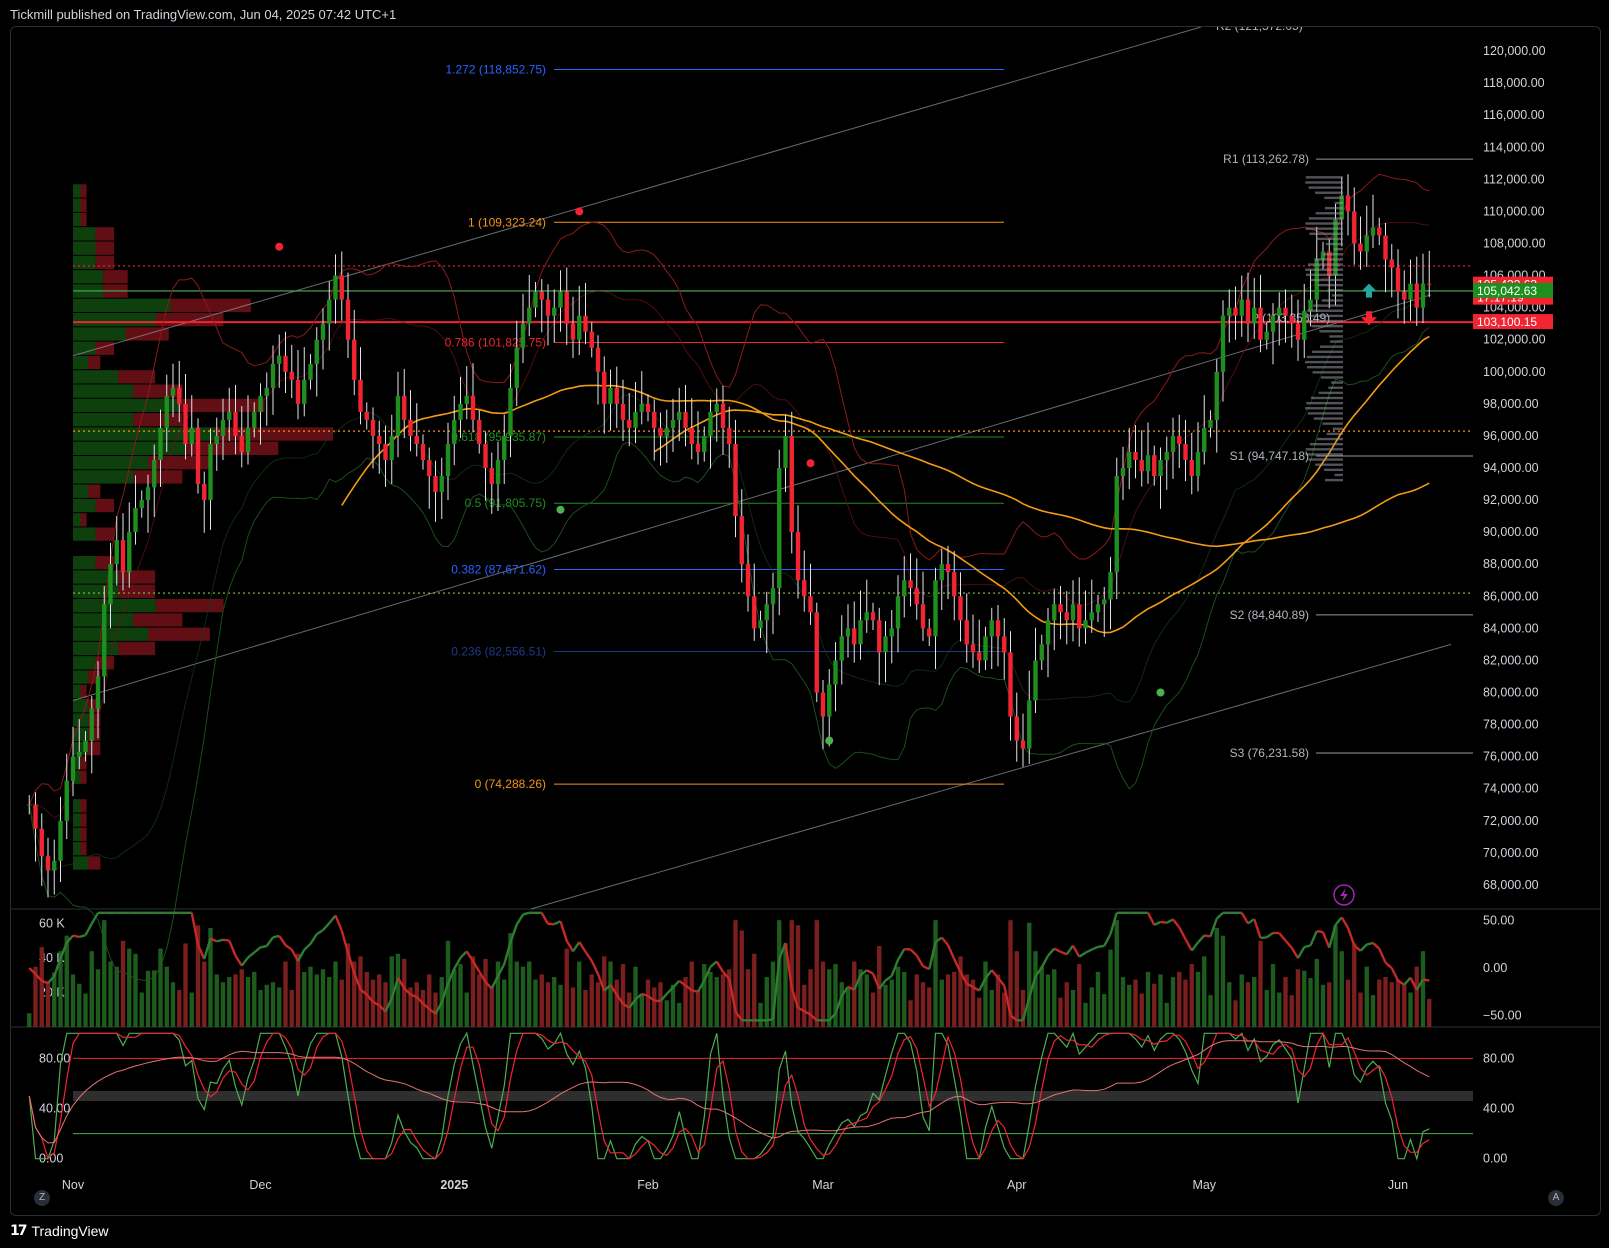 This screenshot has height=1248, width=1609. I want to click on signal-dot, so click(1160, 692).